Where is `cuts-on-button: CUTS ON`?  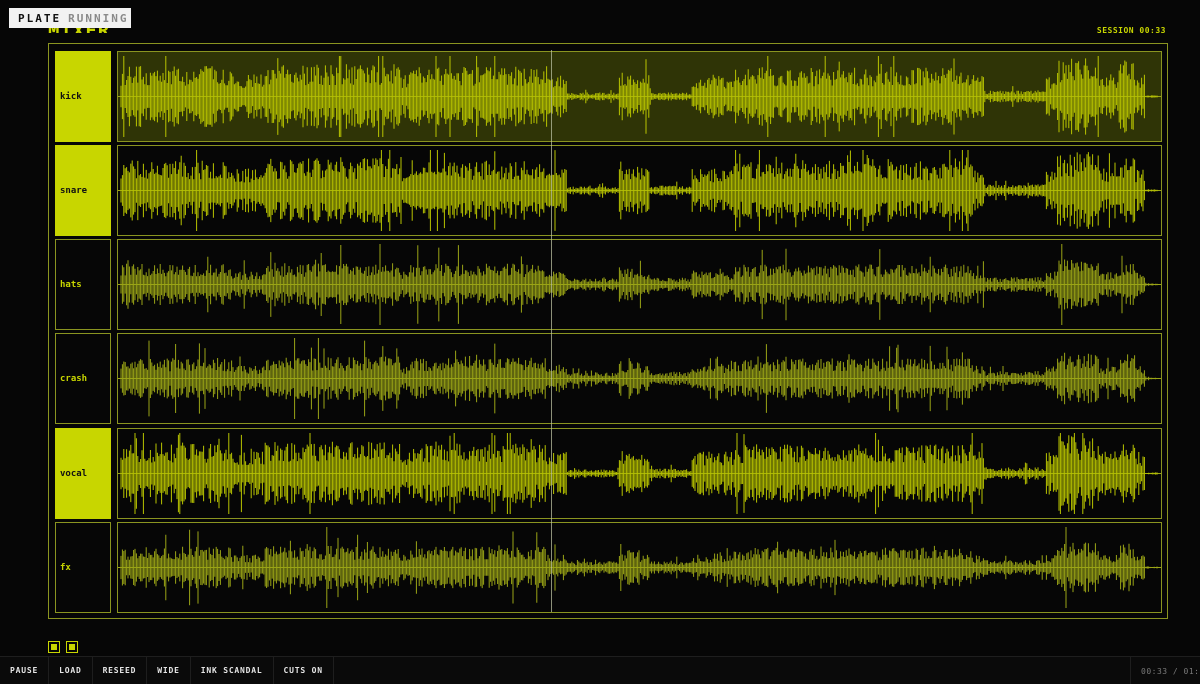
cuts-on-button: CUTS ON is located at coordinates (304, 670).